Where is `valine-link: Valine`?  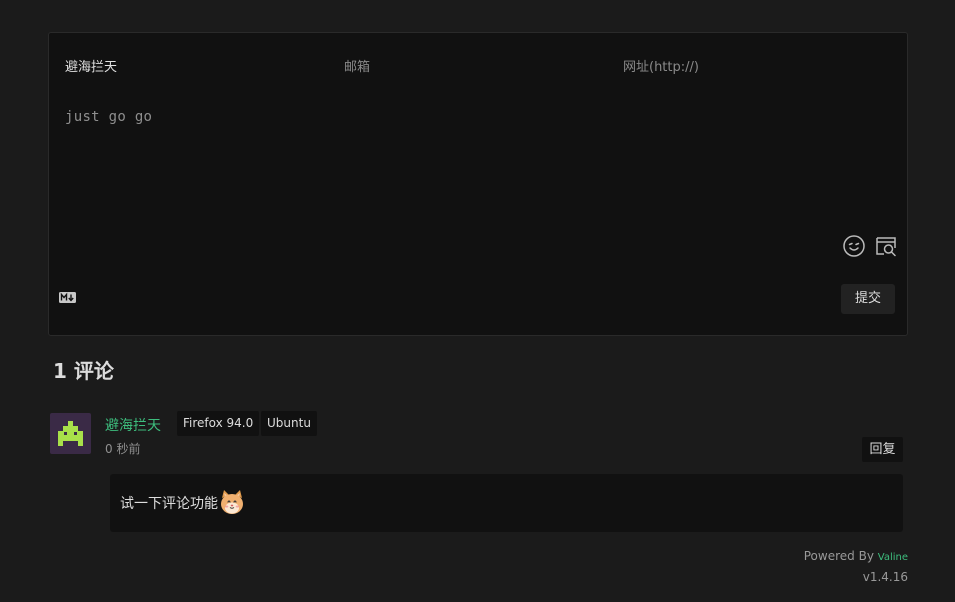
valine-link: Valine is located at coordinates (893, 557).